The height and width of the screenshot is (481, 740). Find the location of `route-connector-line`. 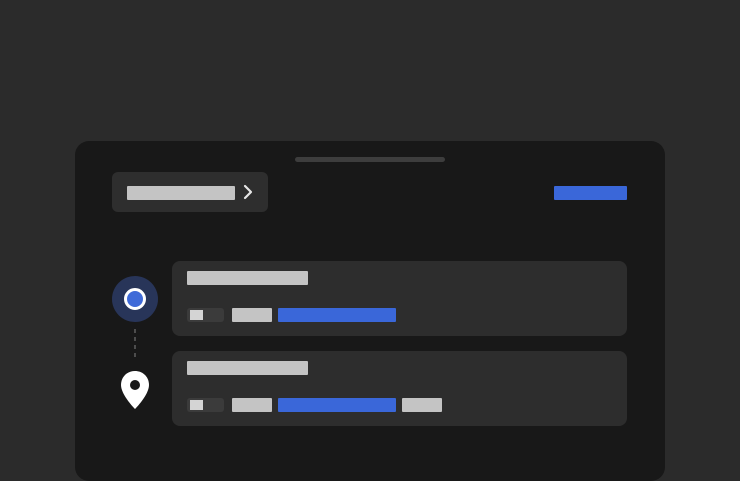

route-connector-line is located at coordinates (135, 344).